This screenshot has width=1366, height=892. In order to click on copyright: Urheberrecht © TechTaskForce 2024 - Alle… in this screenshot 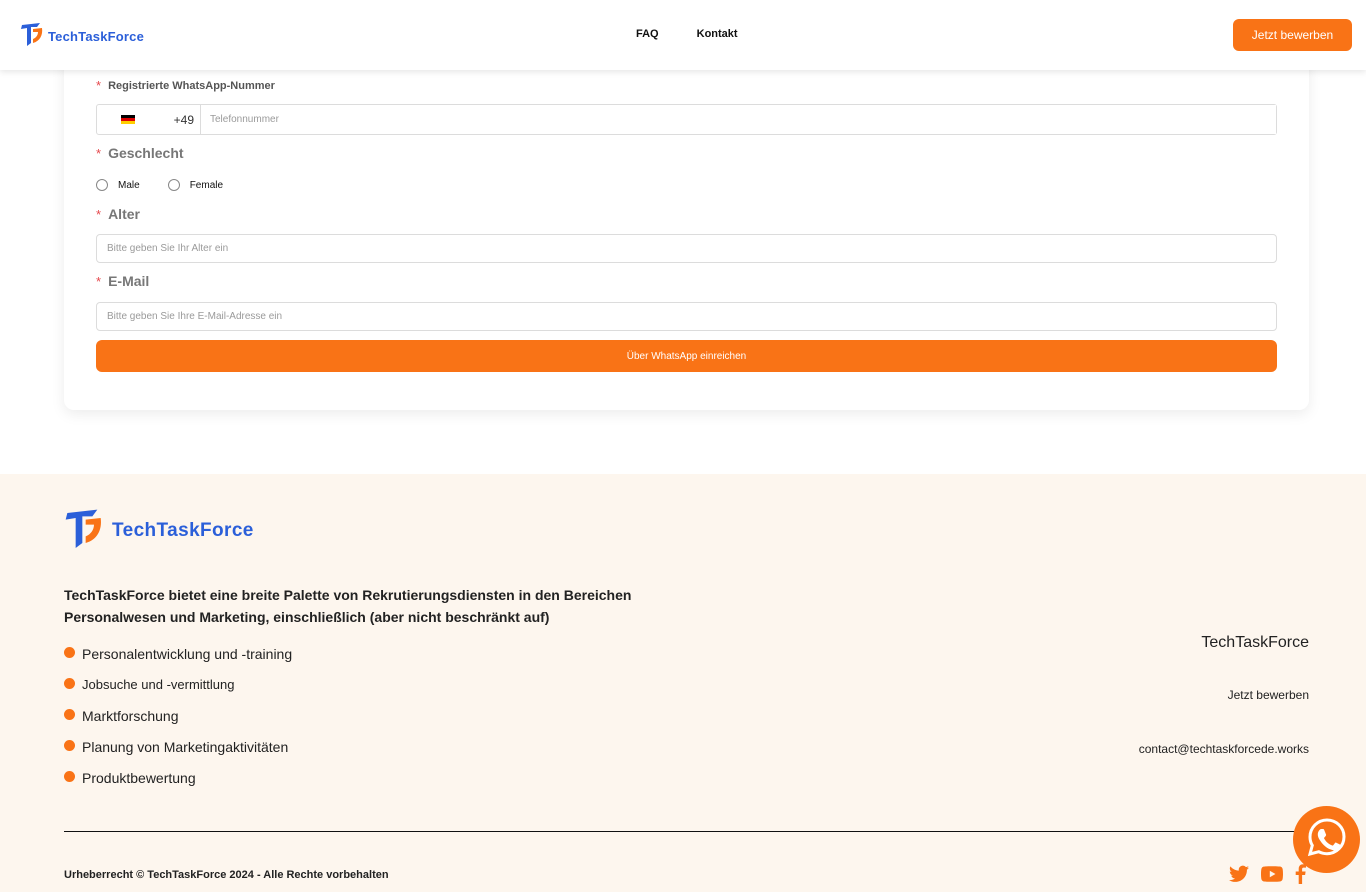, I will do `click(226, 875)`.